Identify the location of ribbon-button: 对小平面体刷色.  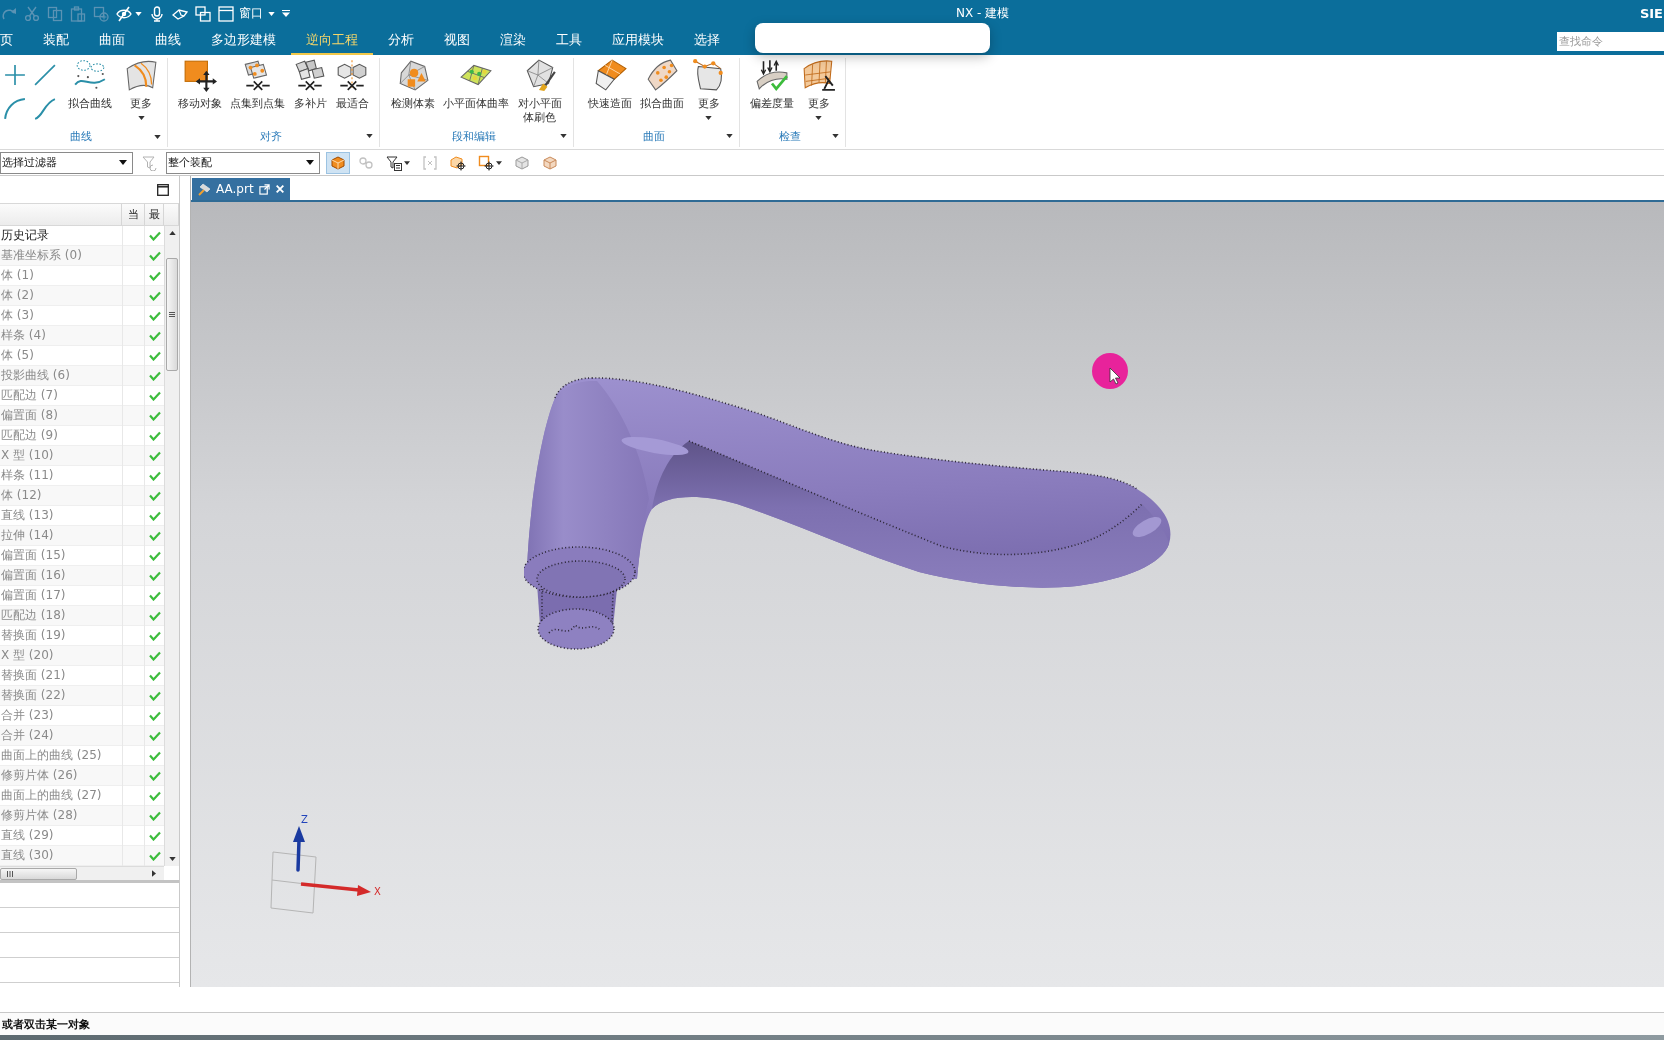
(539, 92).